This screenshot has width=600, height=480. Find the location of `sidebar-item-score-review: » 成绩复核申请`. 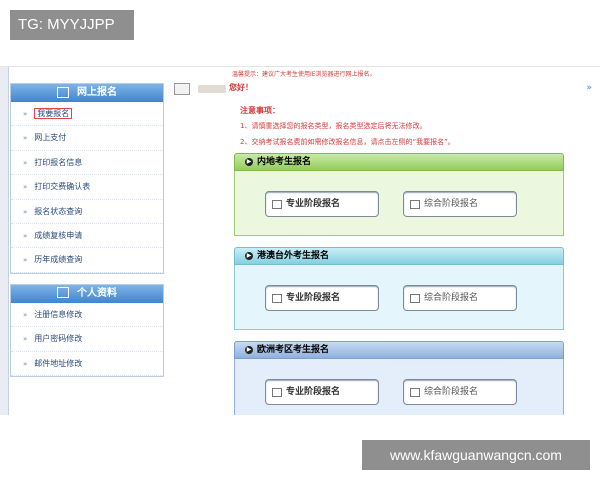

sidebar-item-score-review: » 成绩复核申请 is located at coordinates (87, 236).